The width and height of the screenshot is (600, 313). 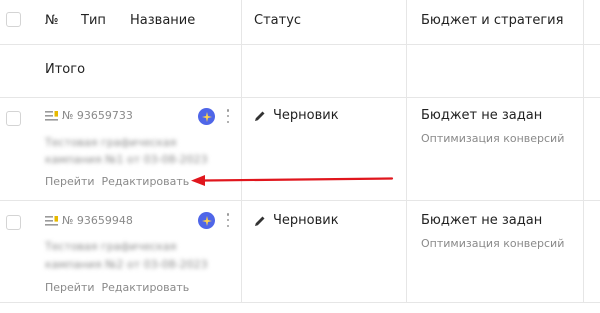 What do you see at coordinates (97, 220) in the screenshot?
I see `campaign-id-text: № 93659948` at bounding box center [97, 220].